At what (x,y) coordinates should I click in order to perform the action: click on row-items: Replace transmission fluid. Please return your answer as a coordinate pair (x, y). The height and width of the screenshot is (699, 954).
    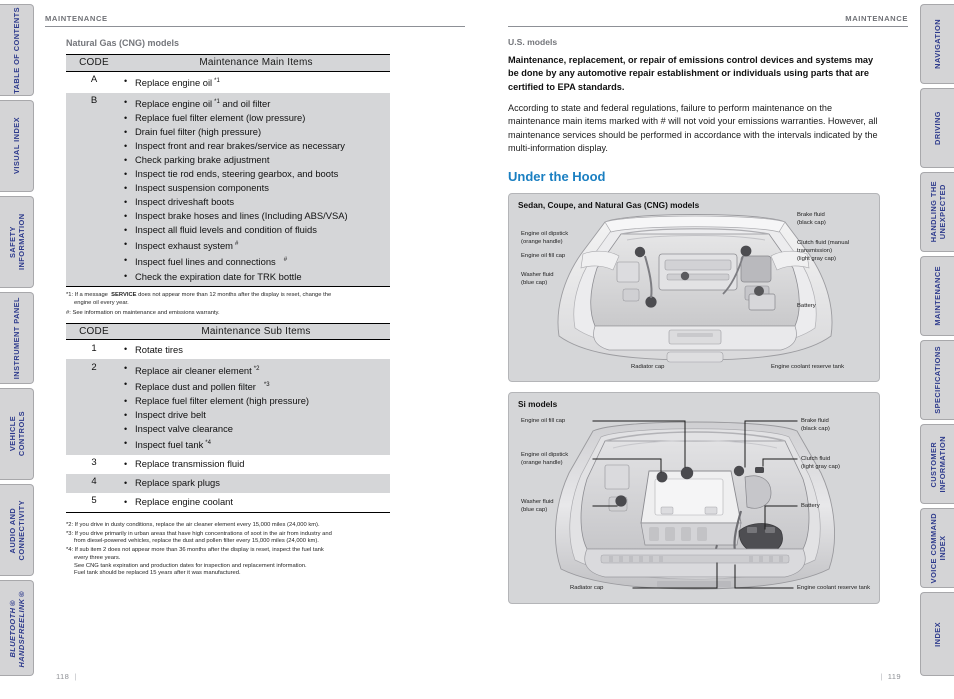
    Looking at the image, I should click on (256, 464).